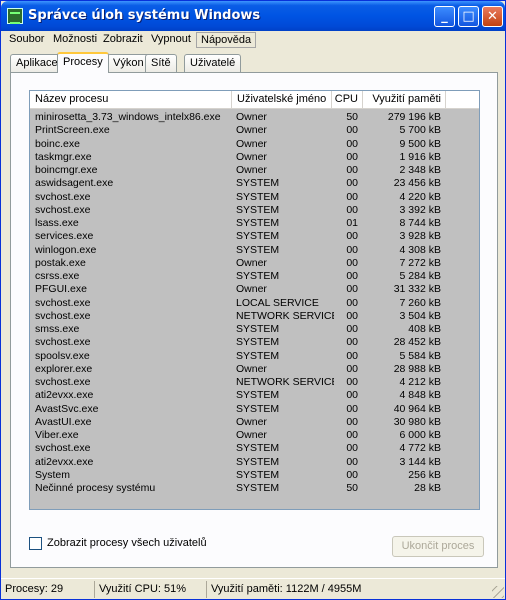  I want to click on process-name-cell: Viber.exe, so click(57, 435).